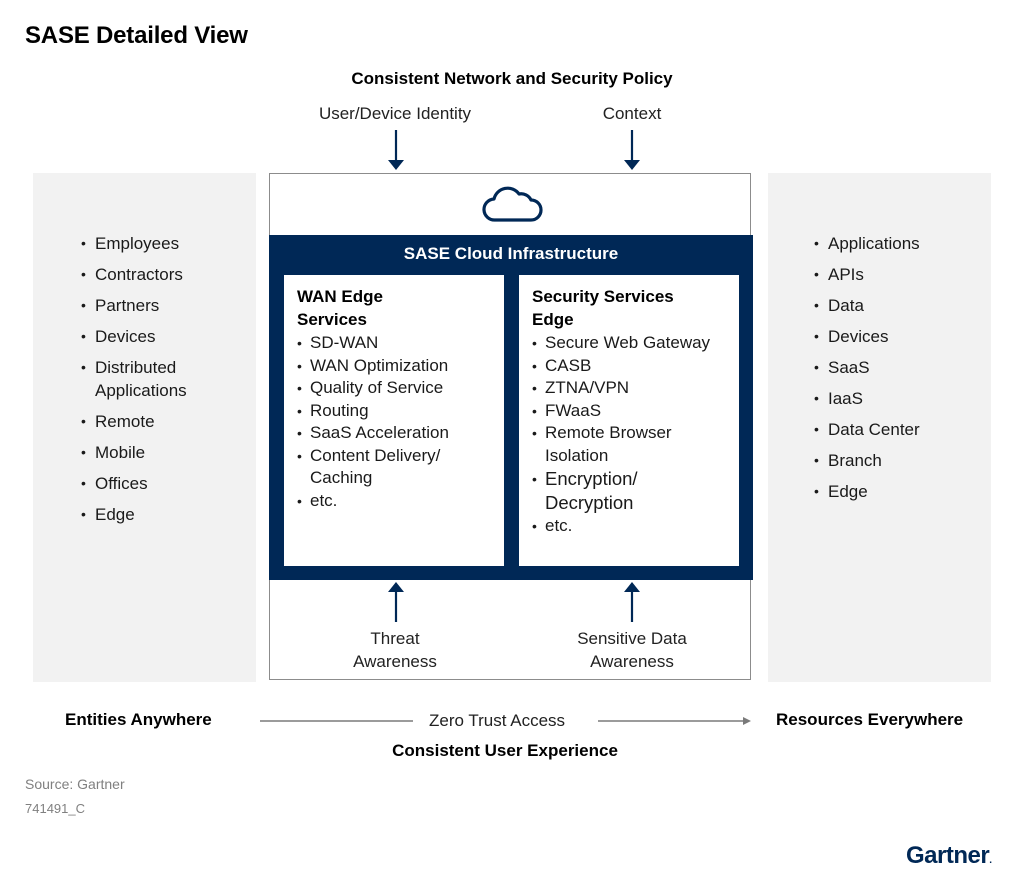 The height and width of the screenshot is (878, 1024). What do you see at coordinates (512, 204) in the screenshot?
I see `cloud-icon` at bounding box center [512, 204].